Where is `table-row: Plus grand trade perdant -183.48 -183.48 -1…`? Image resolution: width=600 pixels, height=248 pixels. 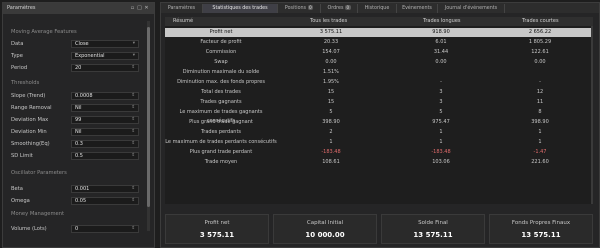
table-row: Plus grand trade perdant -183.48 -183.48 -1… is located at coordinates (379, 152).